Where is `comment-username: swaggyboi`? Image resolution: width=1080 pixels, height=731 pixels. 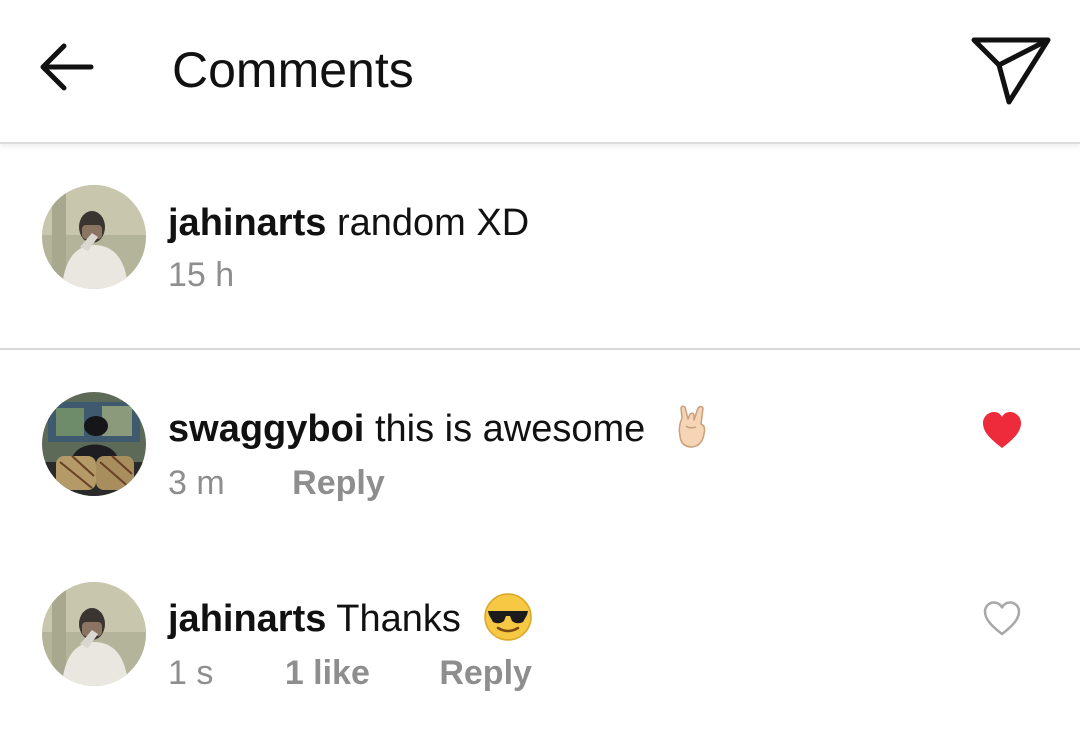
comment-username: swaggyboi is located at coordinates (266, 429).